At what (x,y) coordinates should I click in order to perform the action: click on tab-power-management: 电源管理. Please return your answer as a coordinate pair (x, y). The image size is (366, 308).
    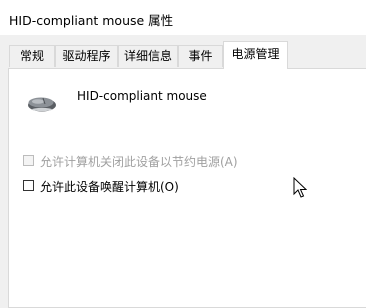
    Looking at the image, I should click on (255, 55).